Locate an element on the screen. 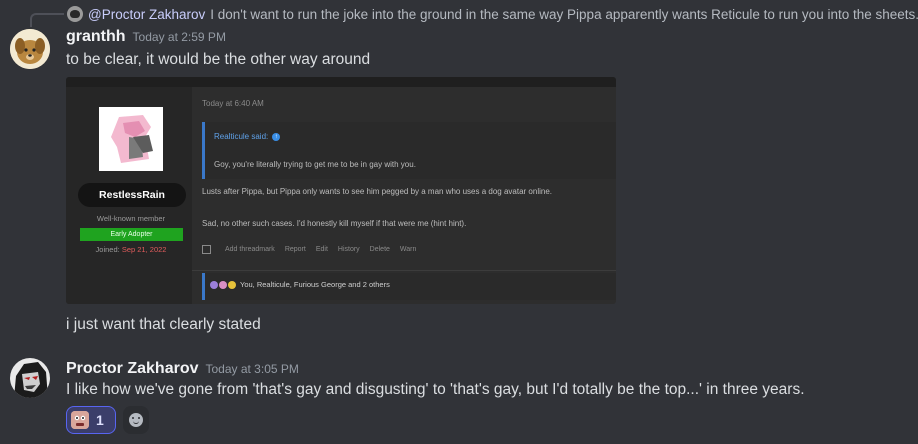 This screenshot has width=918, height=444. message-header: granthh Today at 2:59 PM is located at coordinates (146, 37).